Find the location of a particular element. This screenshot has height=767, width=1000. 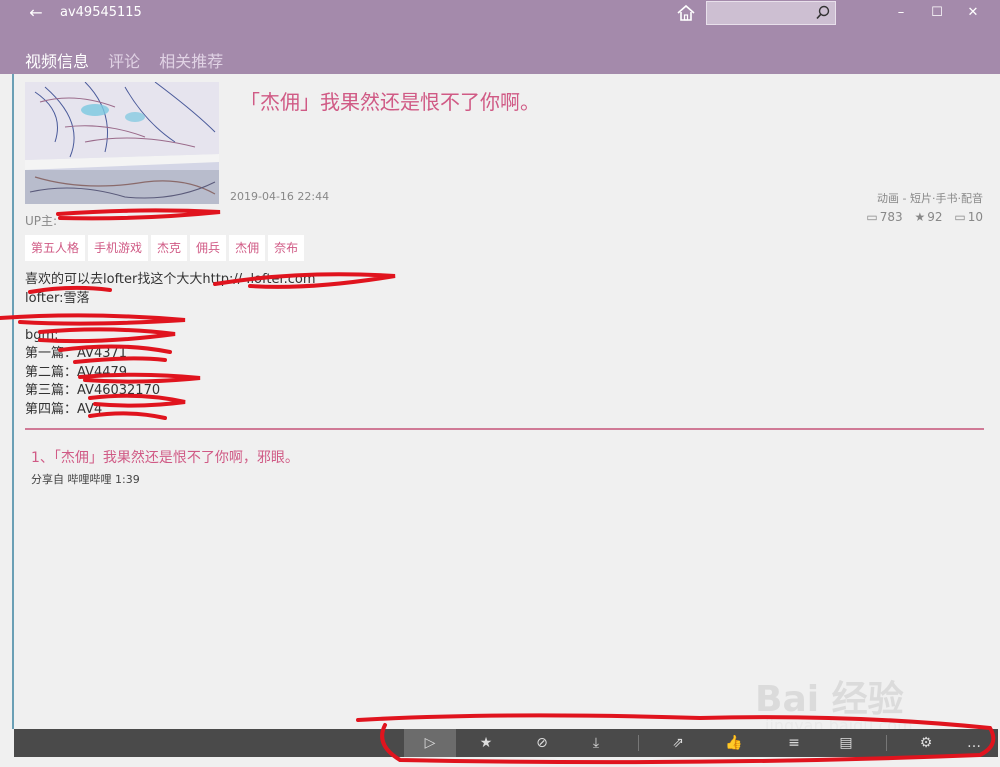

tab-related: 相关推荐 is located at coordinates (191, 60).